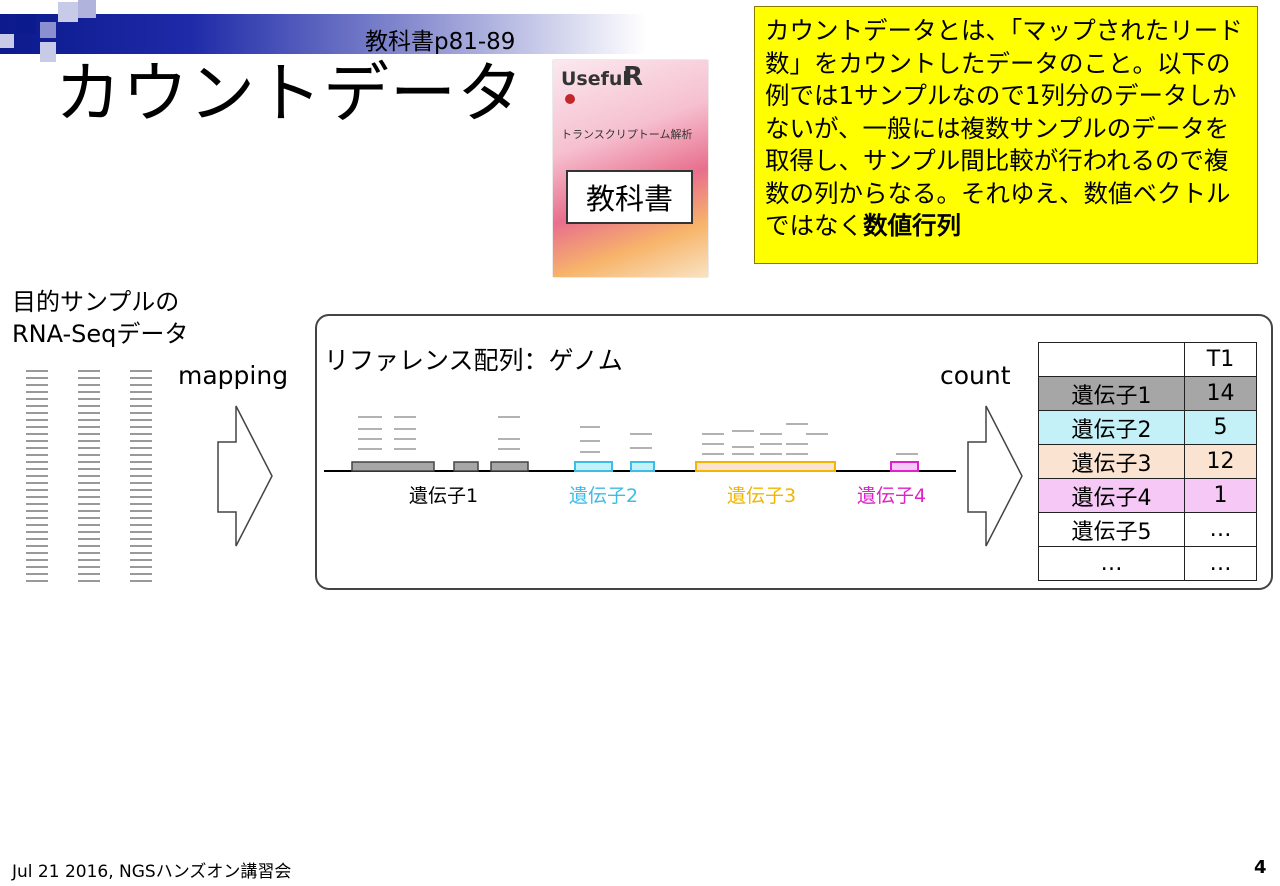  I want to click on gene-cell: 遺伝子3, so click(1111, 461).